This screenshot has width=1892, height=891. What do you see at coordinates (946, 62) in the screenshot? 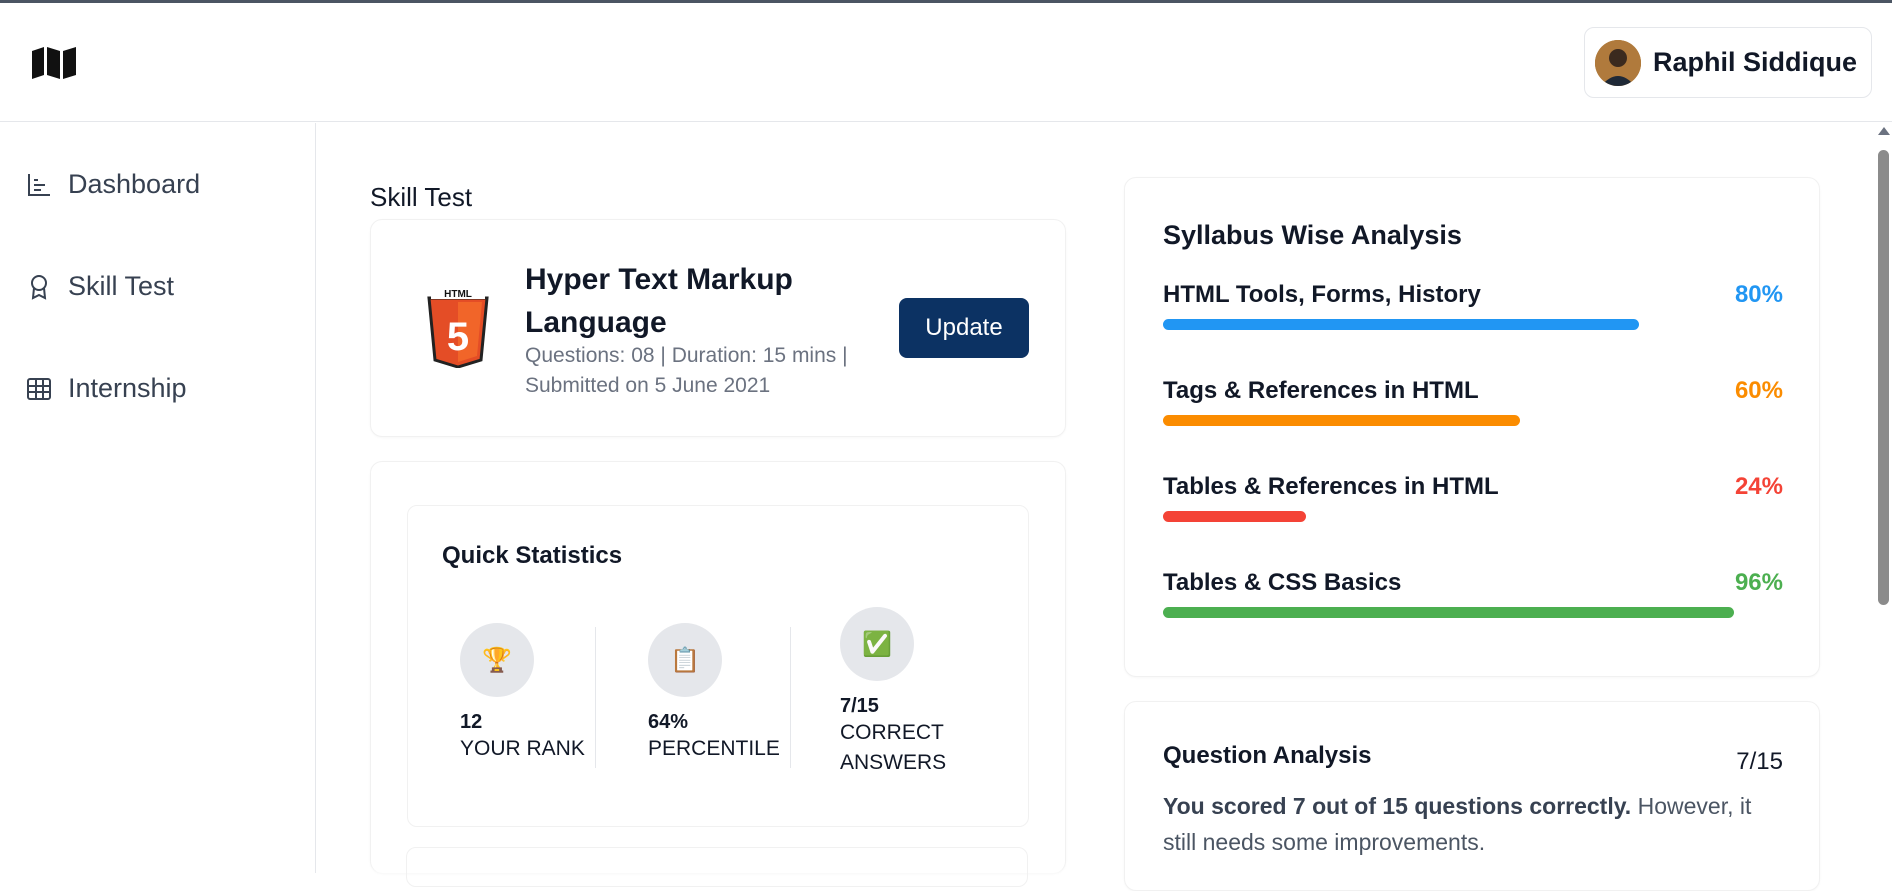
I see `top-header: Raphil Siddique` at bounding box center [946, 62].